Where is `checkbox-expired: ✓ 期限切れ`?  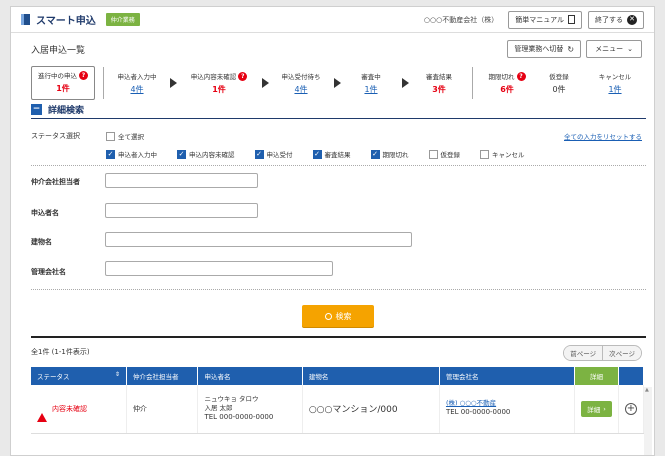
checkbox-expired: ✓ 期限切れ is located at coordinates (389, 154).